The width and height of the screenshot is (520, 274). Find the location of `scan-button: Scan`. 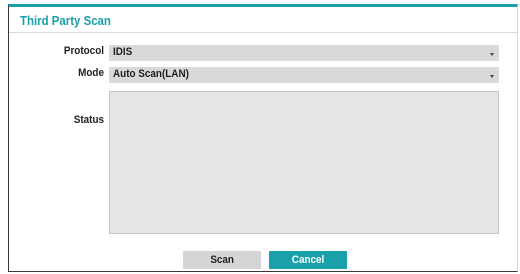

scan-button: Scan is located at coordinates (222, 260).